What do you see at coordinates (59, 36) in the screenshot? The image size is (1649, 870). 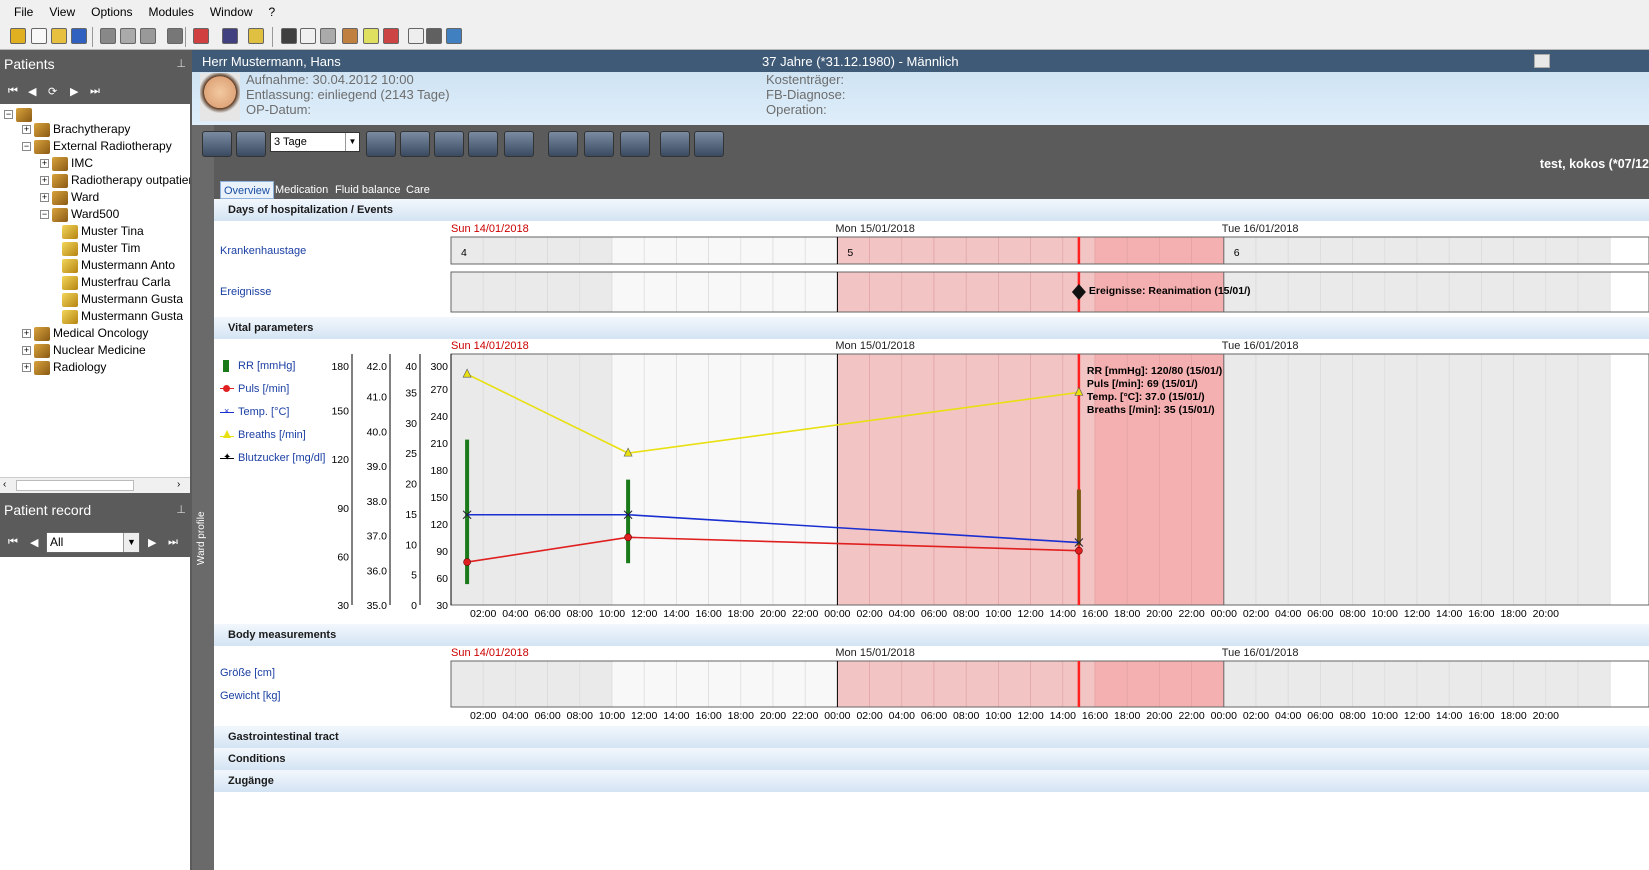 I see `open-folder-icon` at bounding box center [59, 36].